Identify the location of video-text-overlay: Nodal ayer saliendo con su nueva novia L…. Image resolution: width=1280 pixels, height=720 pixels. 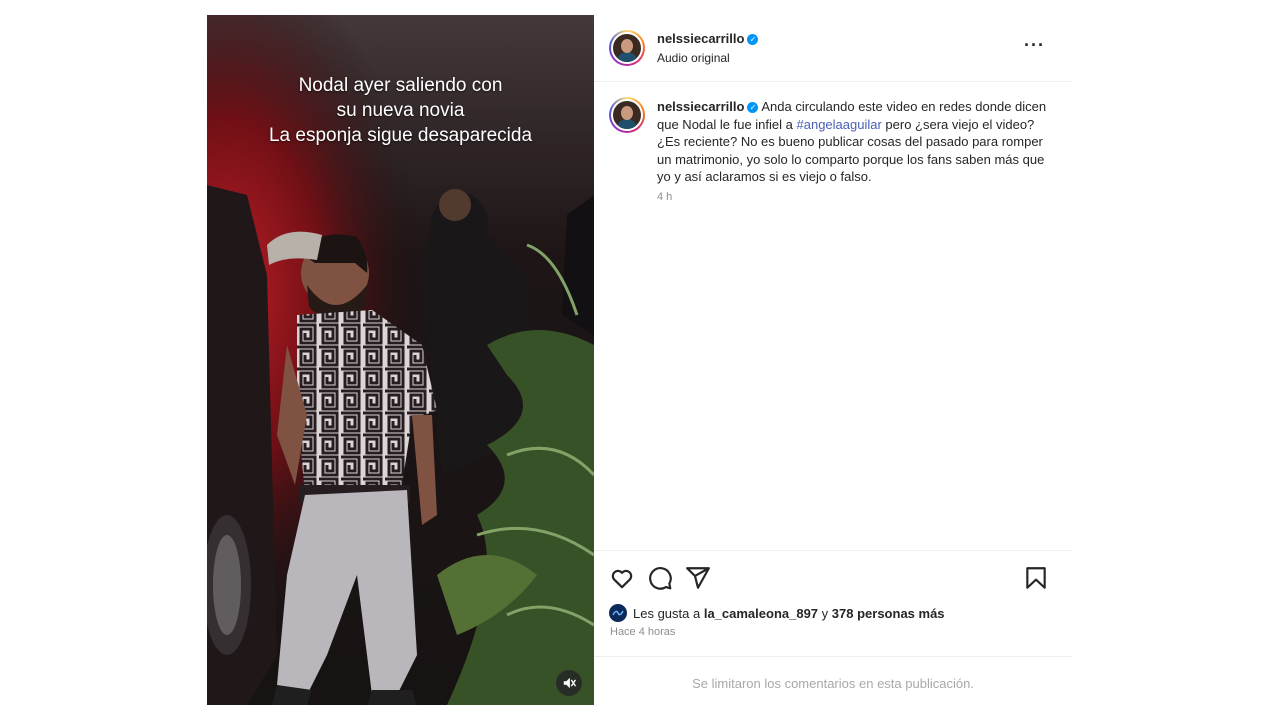
(400, 110).